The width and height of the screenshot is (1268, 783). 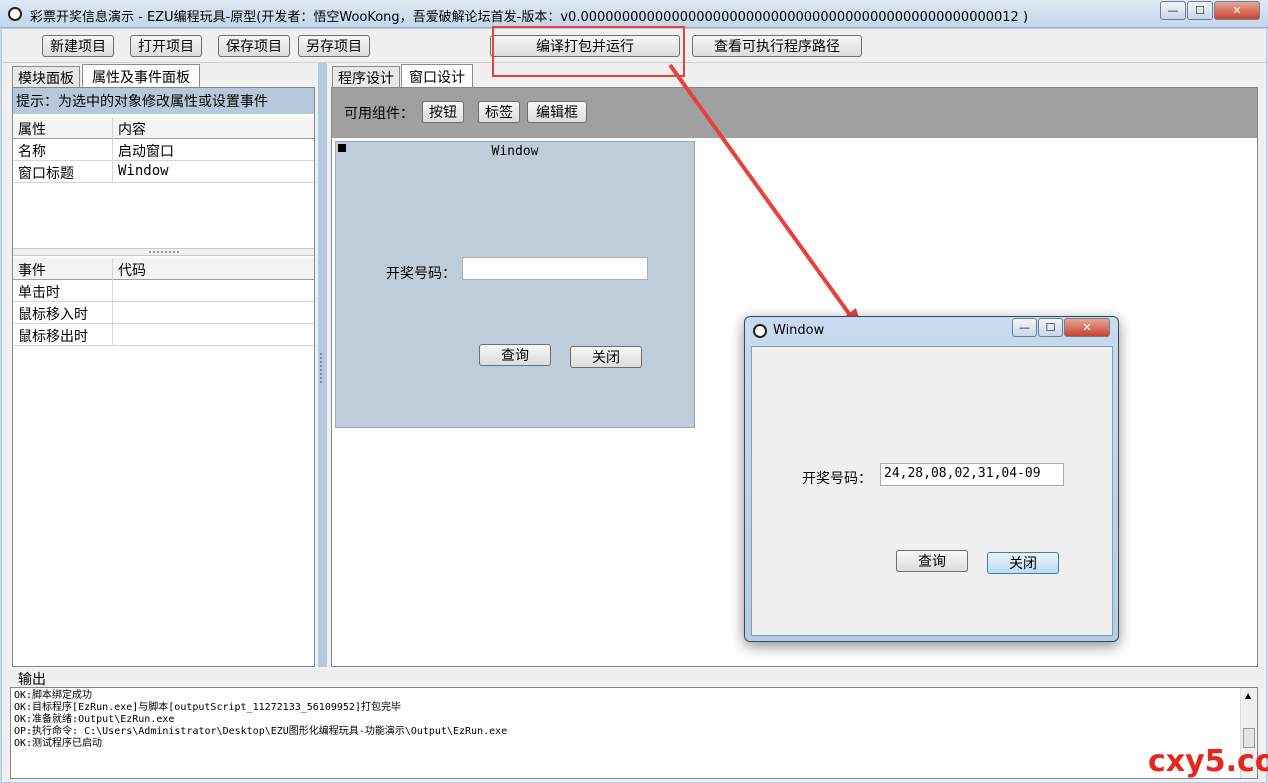 I want to click on table-row: 名称 启动窗口, so click(x=163, y=150).